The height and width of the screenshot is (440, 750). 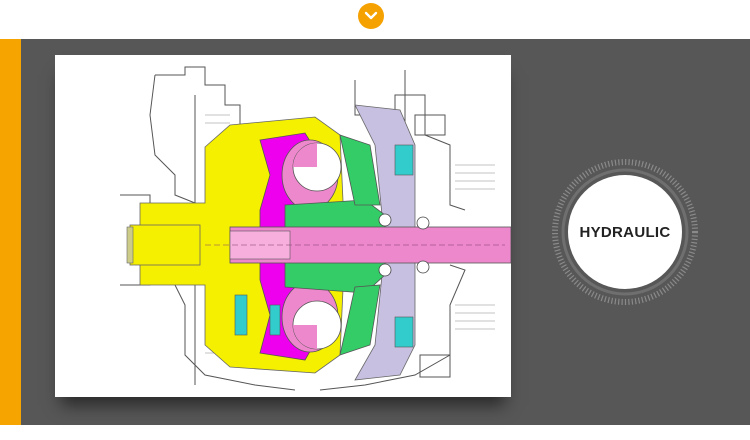 I want to click on chevron-down-icon, so click(x=371, y=15).